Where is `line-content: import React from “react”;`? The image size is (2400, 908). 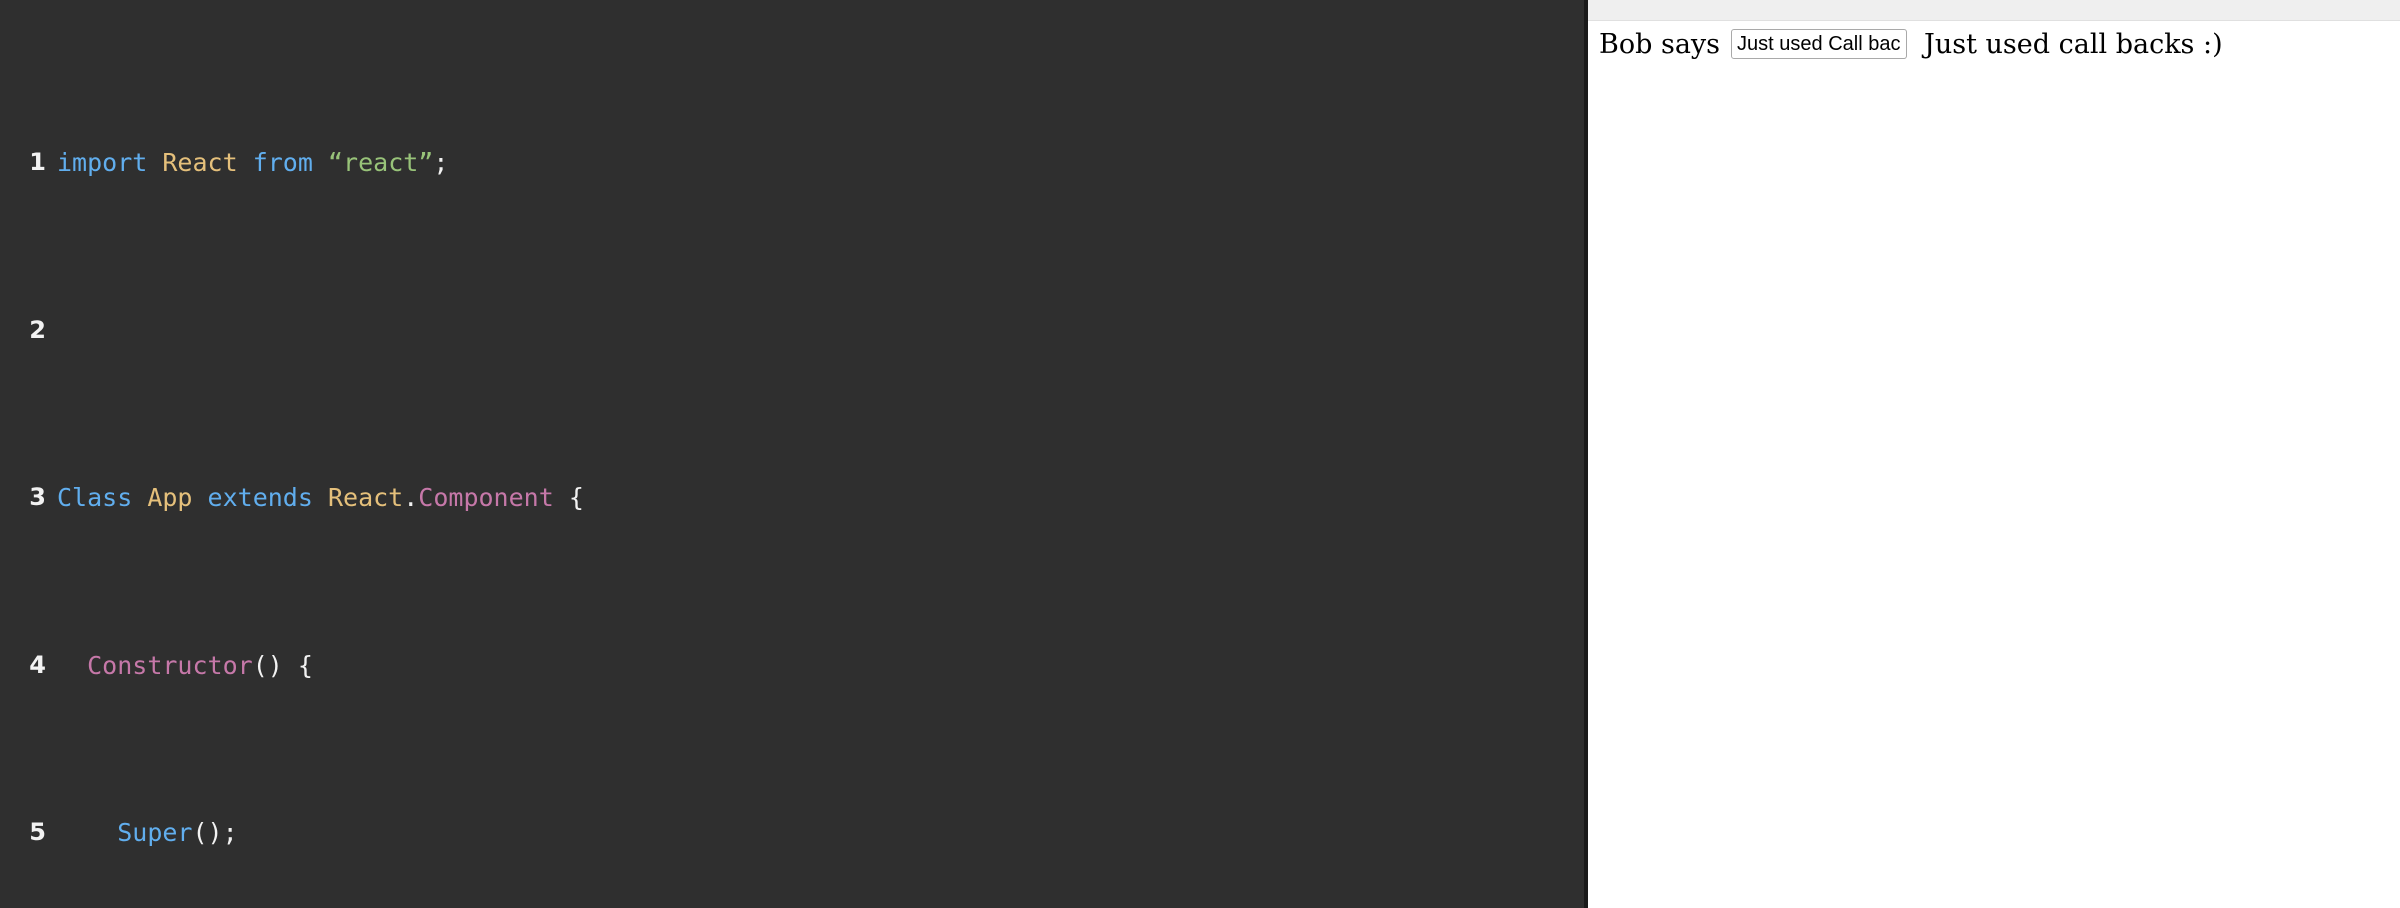 line-content: import React from “react”; is located at coordinates (815, 163).